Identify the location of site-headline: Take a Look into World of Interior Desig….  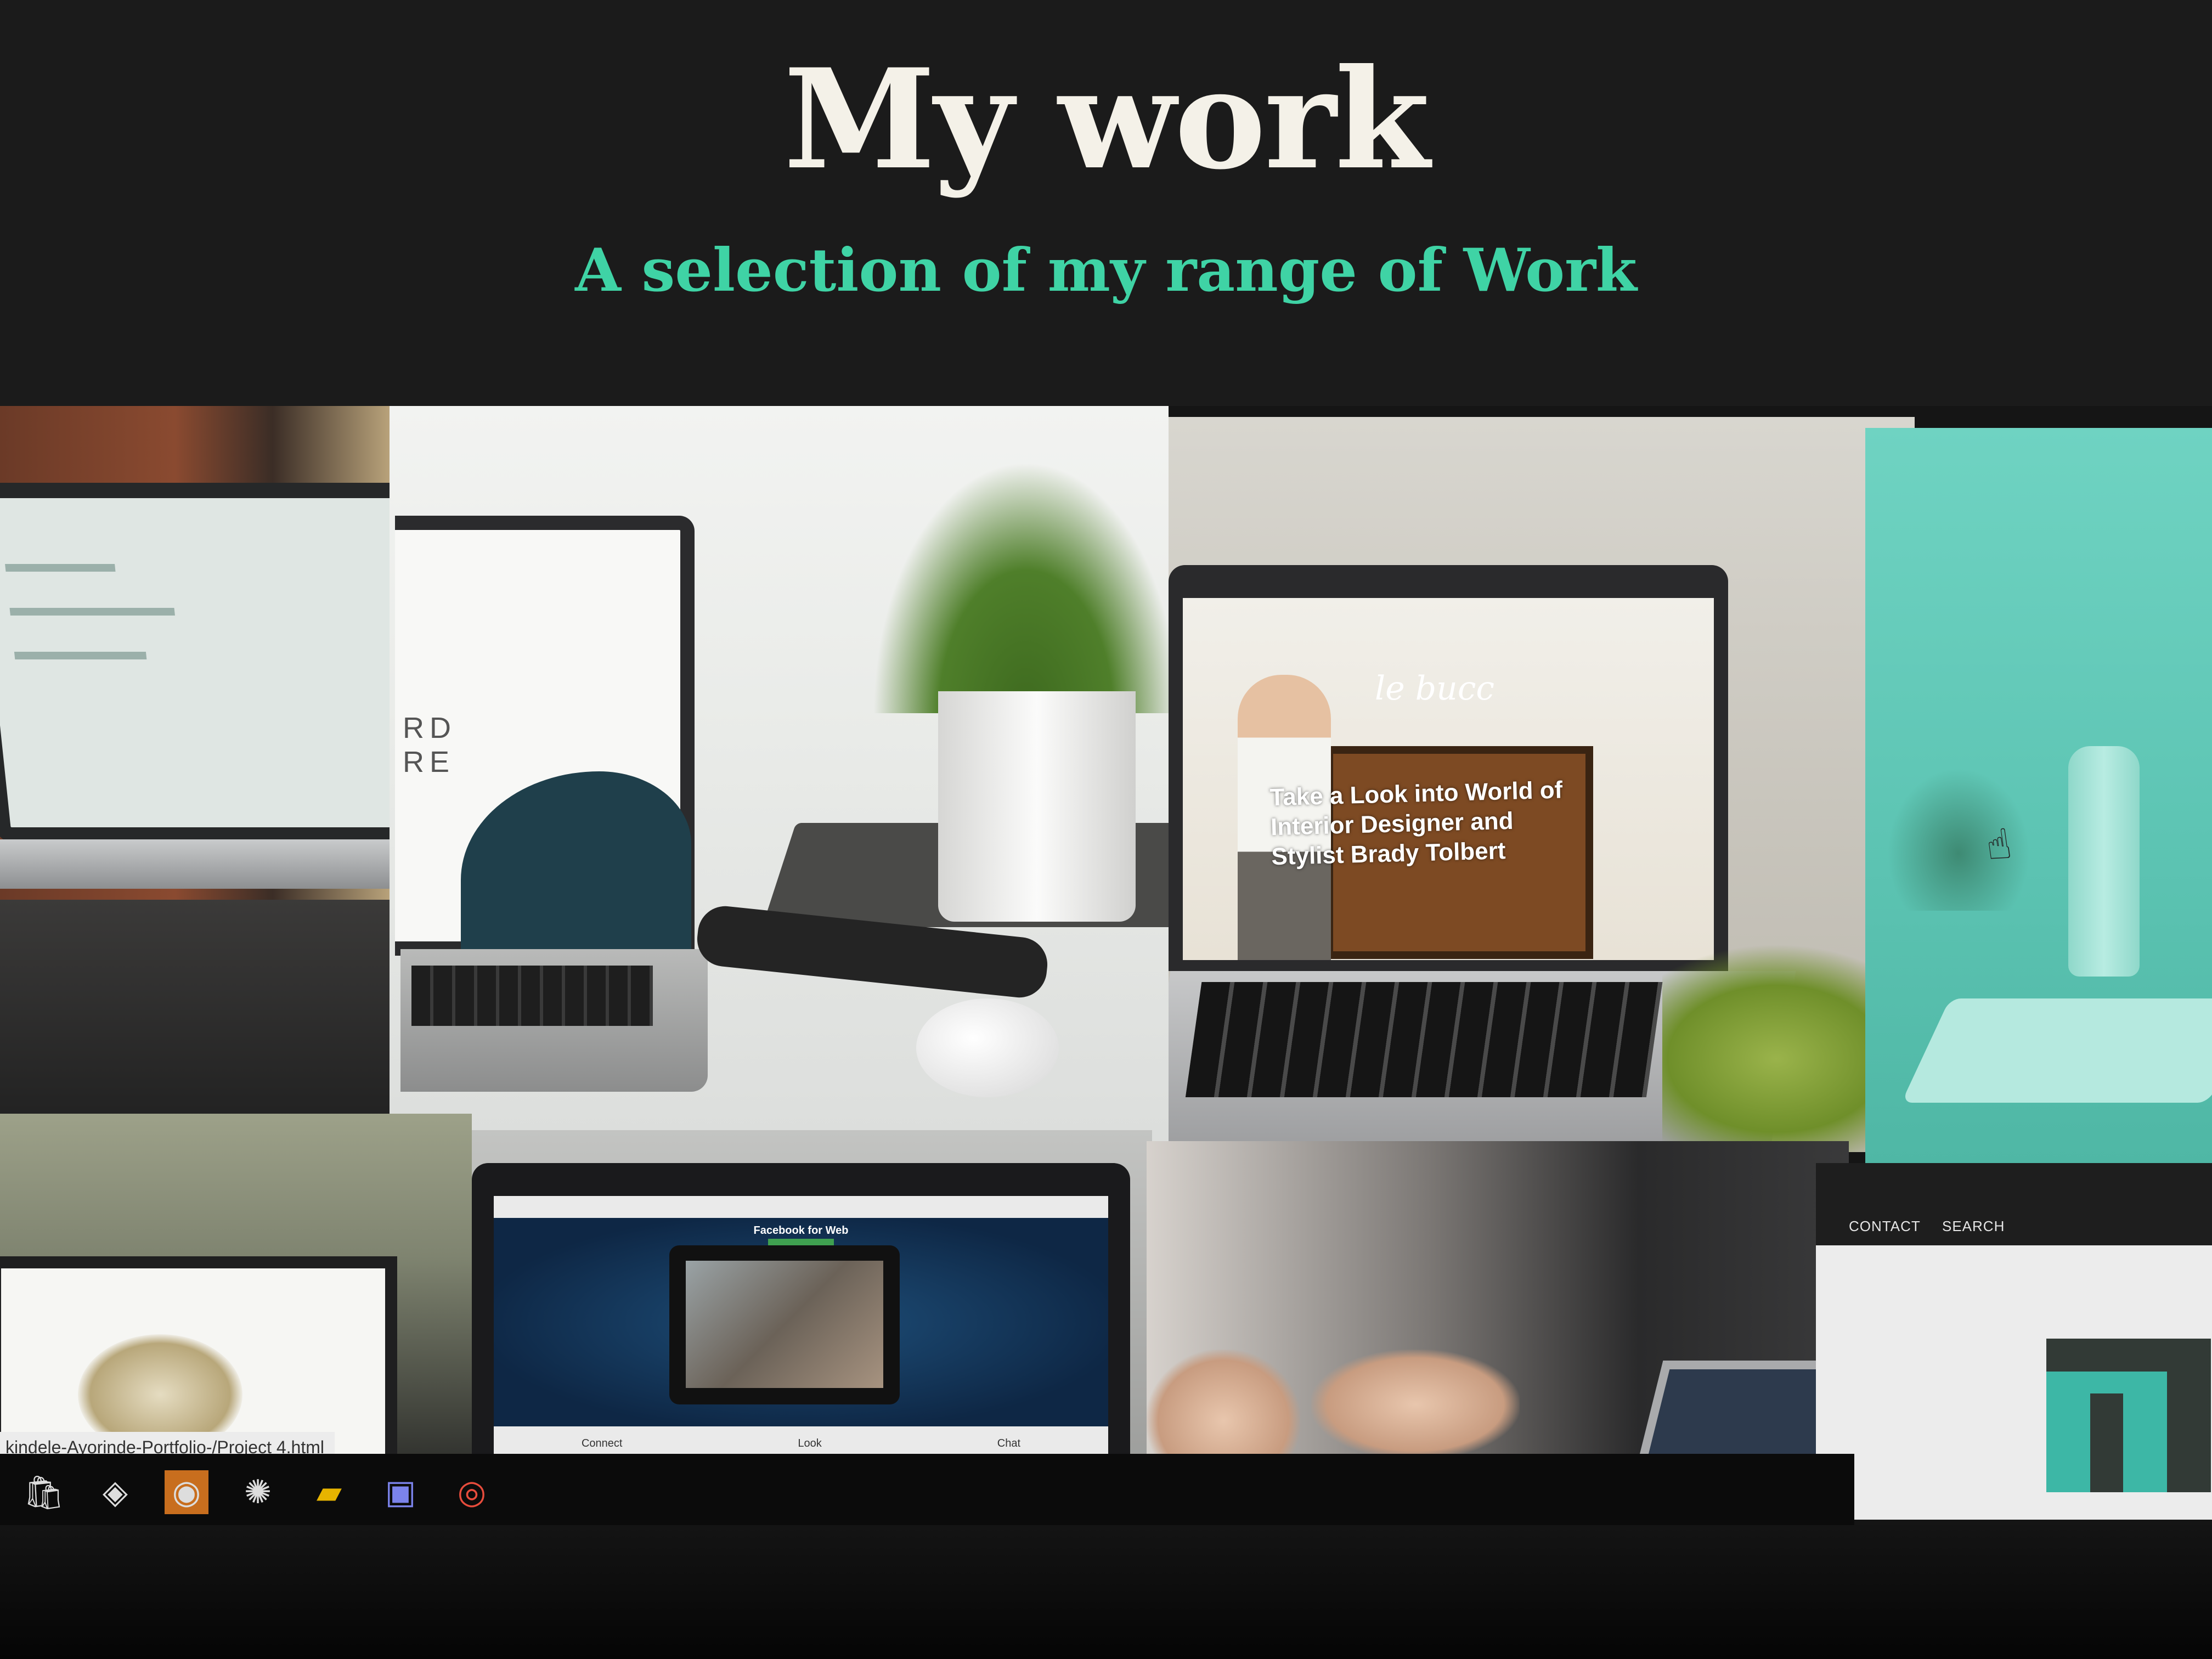
(1416, 823).